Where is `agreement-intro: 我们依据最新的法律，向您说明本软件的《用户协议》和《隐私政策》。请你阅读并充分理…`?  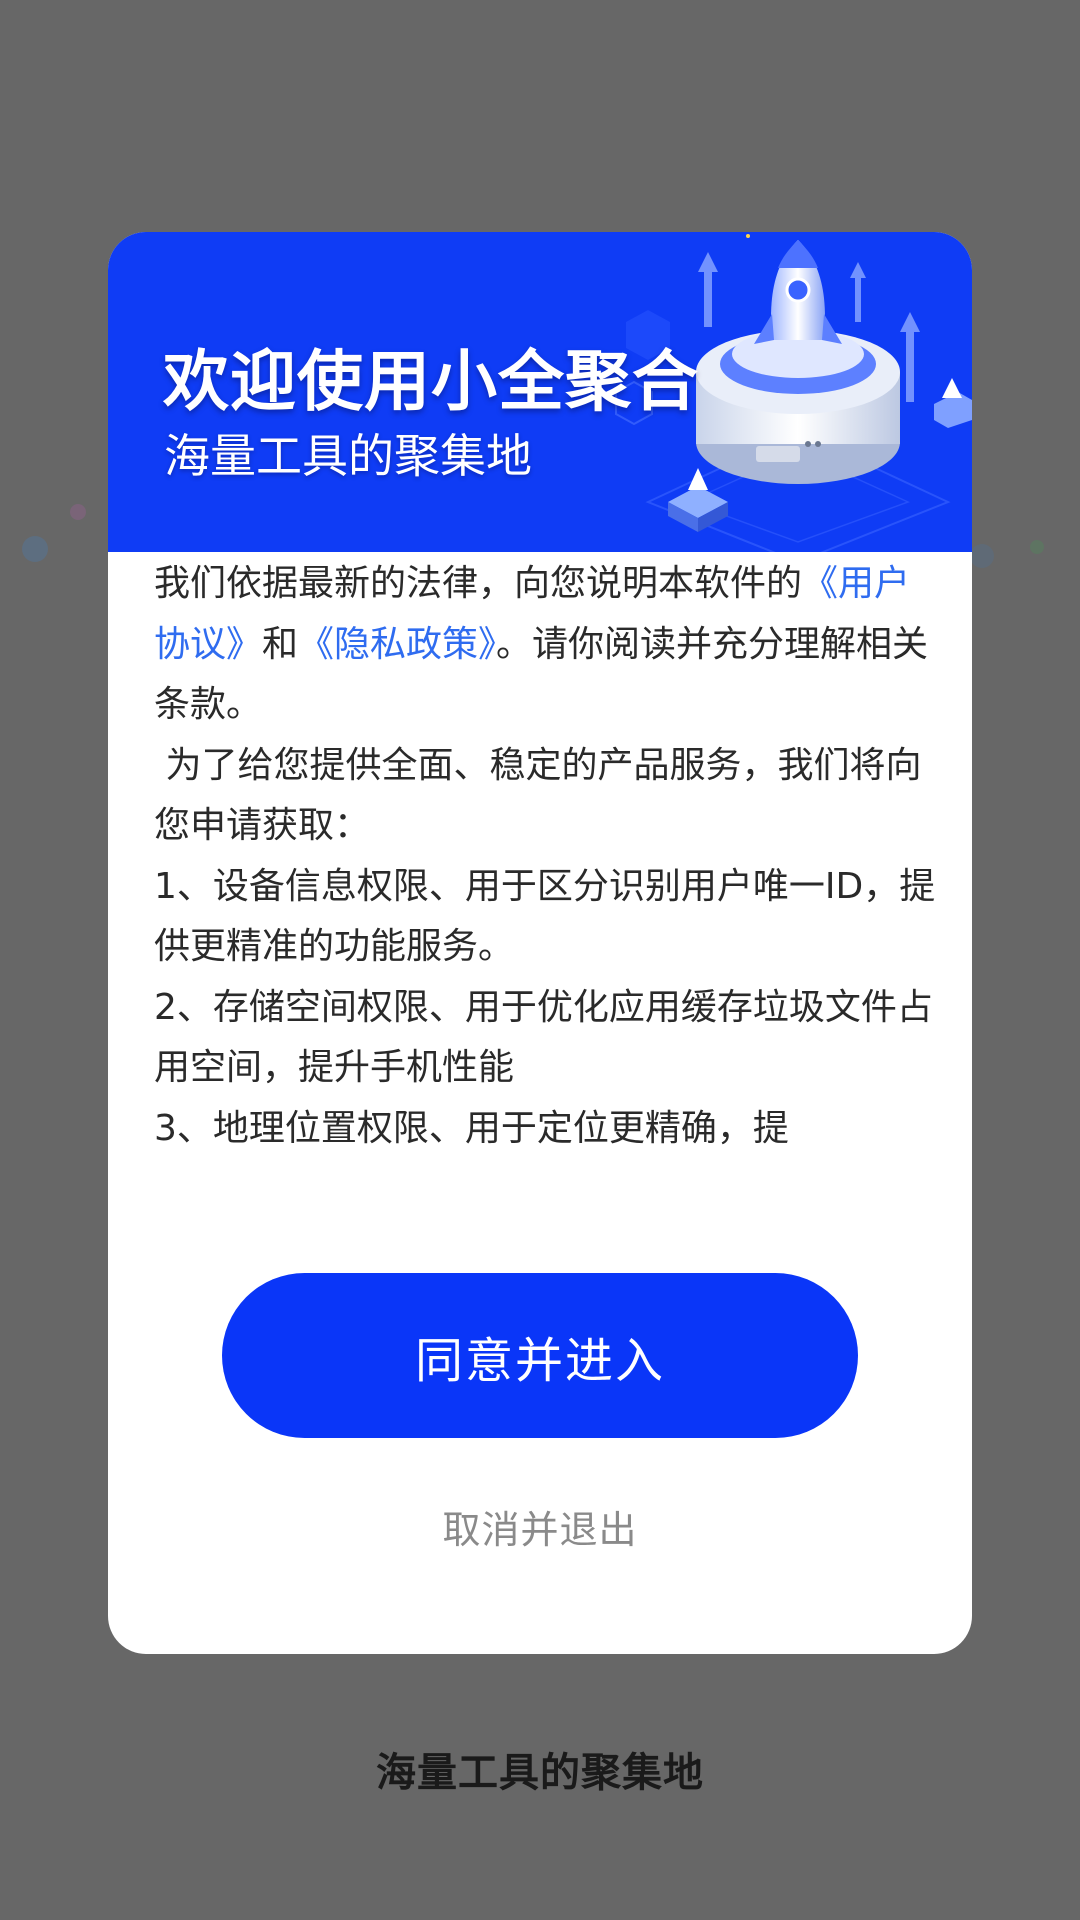
agreement-intro: 我们依据最新的法律，向您说明本软件的《用户协议》和《隐私政策》。请你阅读并充分理… is located at coordinates (549, 645).